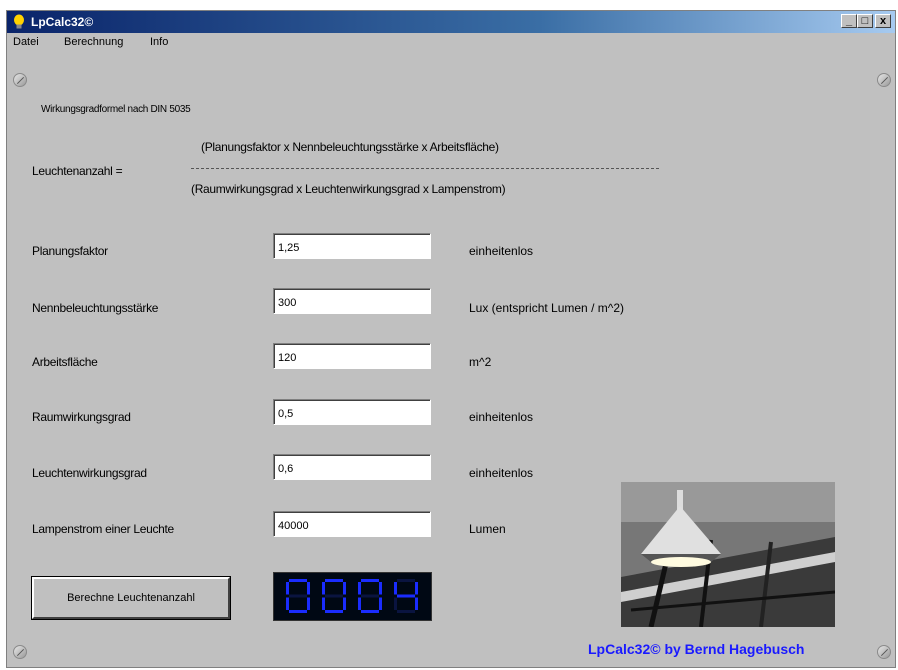 The height and width of the screenshot is (670, 898). What do you see at coordinates (95, 308) in the screenshot?
I see `label-nennbeleuchtungsstaerke: Nennbeleuchtungsstärke` at bounding box center [95, 308].